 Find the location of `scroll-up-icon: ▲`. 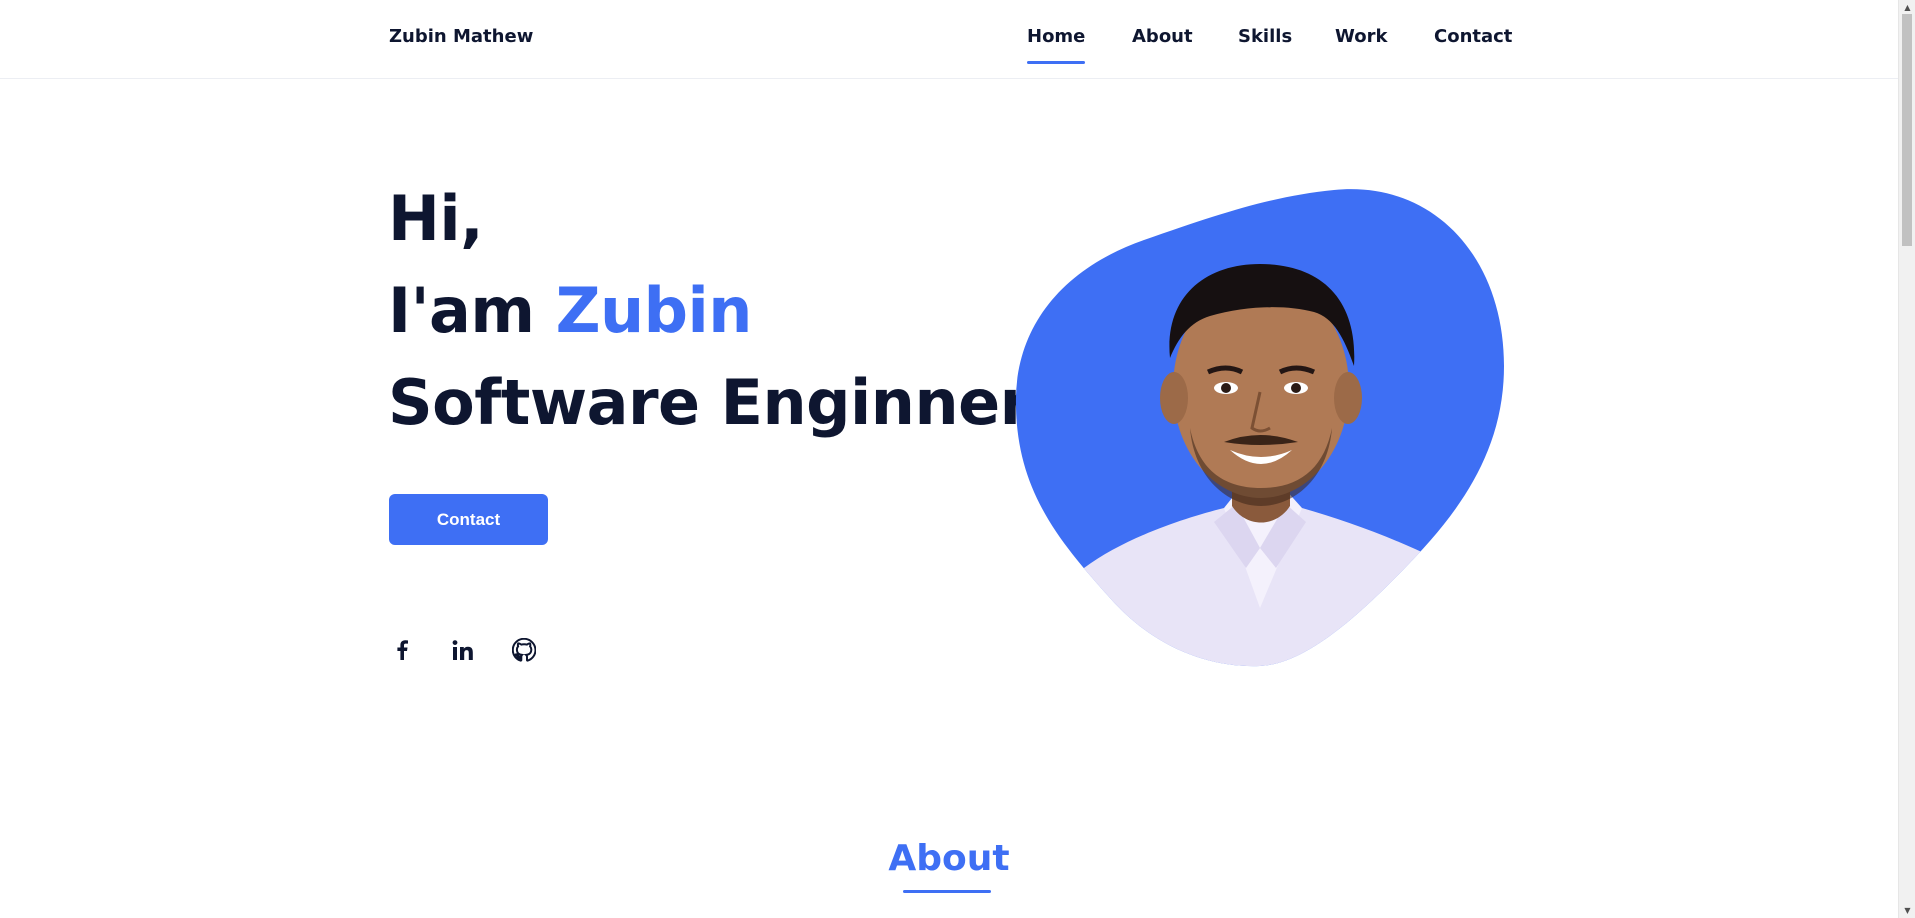

scroll-up-icon: ▲ is located at coordinates (1907, 7).